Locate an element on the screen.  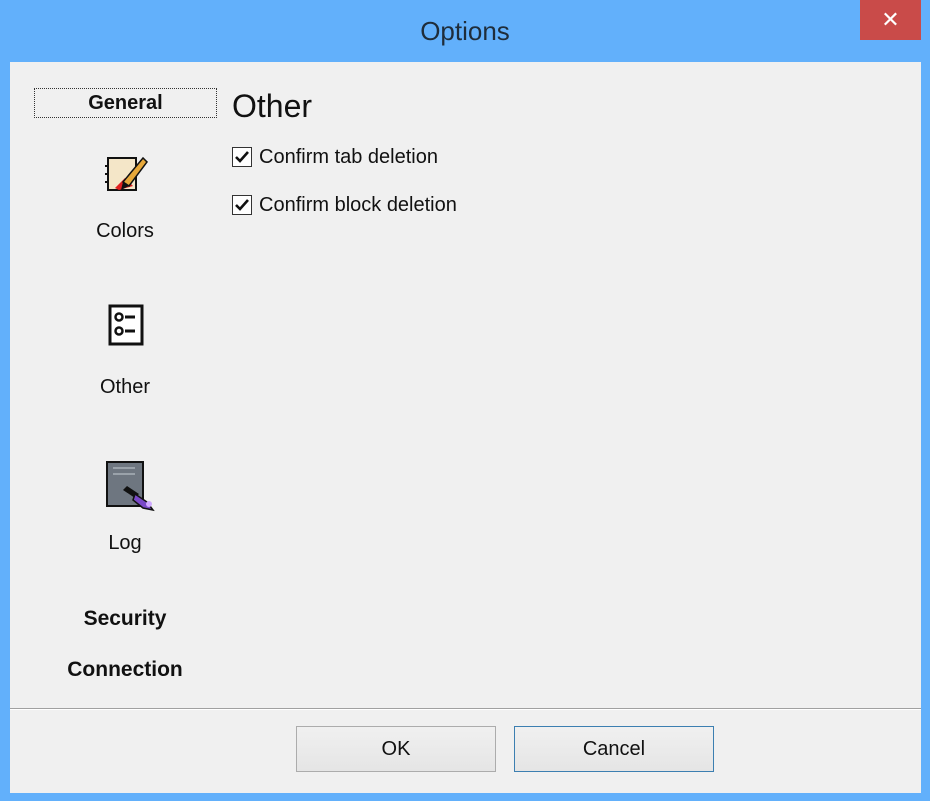
nav-item-label: Log is located at coordinates (125, 543).